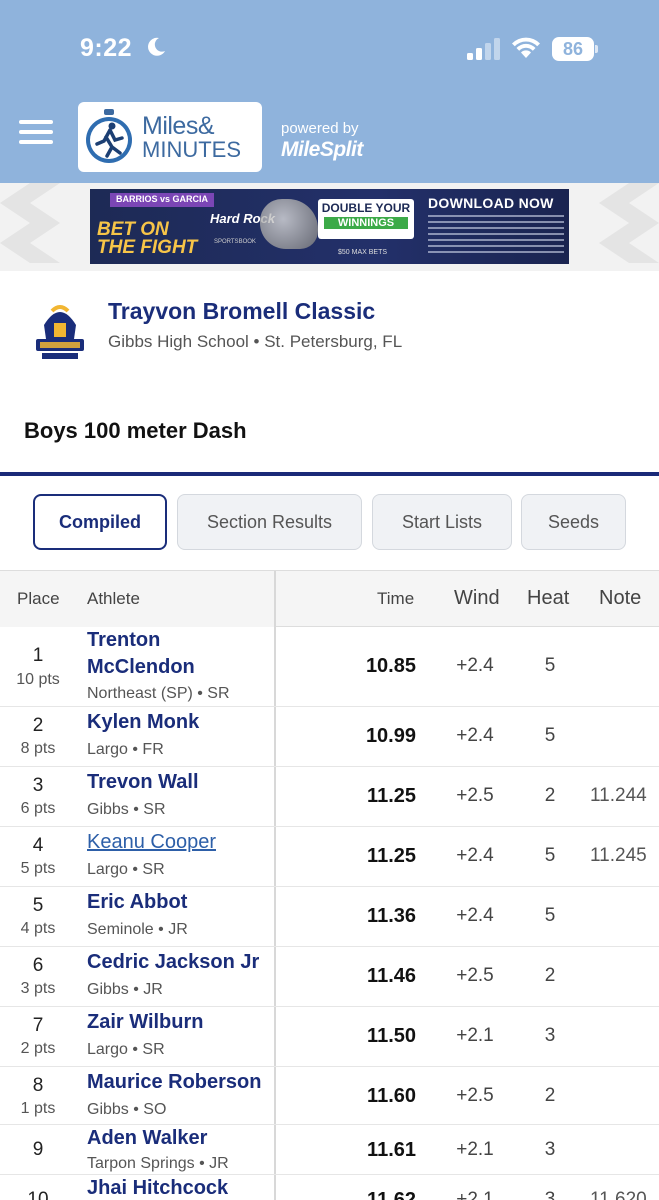  Describe the element at coordinates (179, 654) in the screenshot. I see `athlete-name-link: Trenton McClendon` at that location.